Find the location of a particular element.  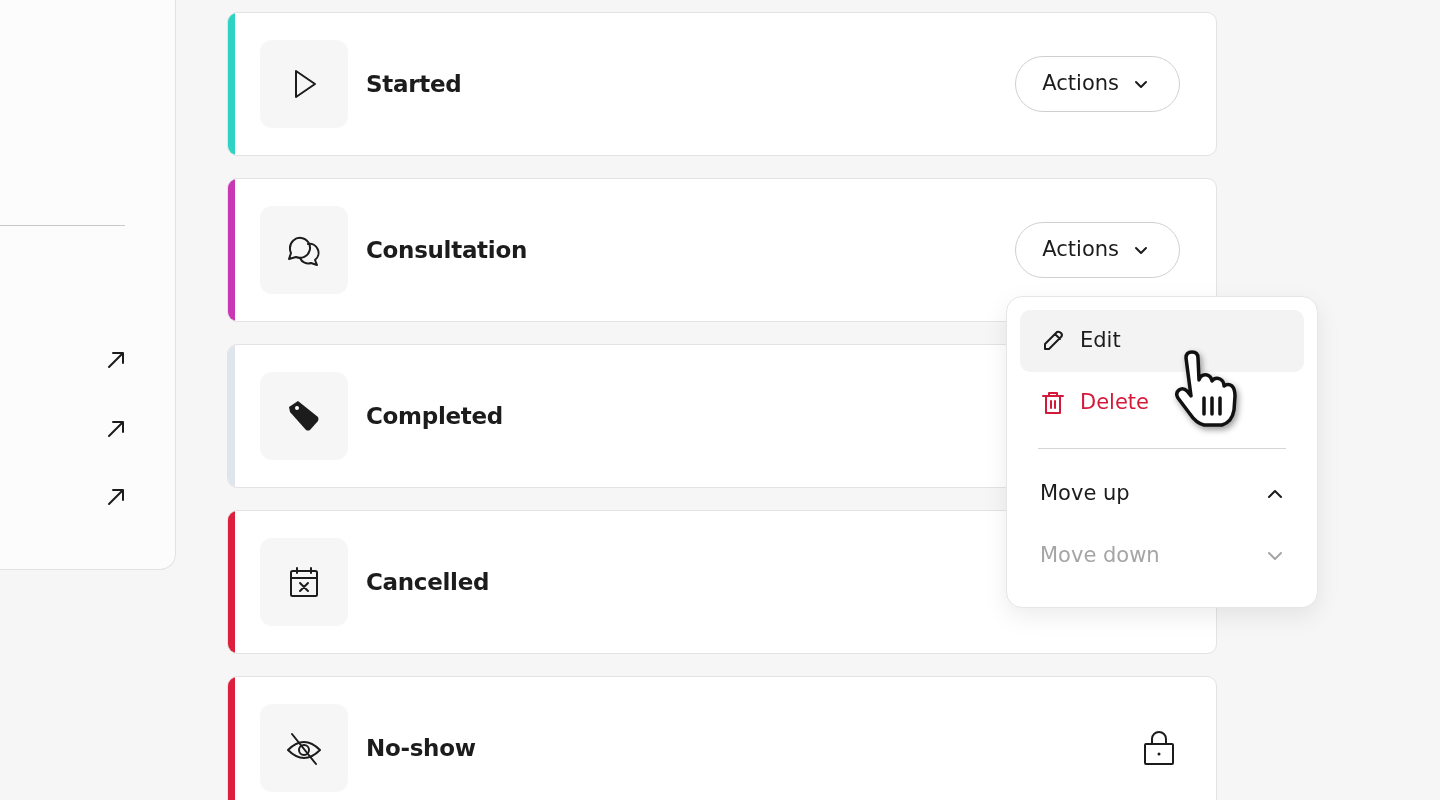

menu-item: Move up is located at coordinates (1162, 494).